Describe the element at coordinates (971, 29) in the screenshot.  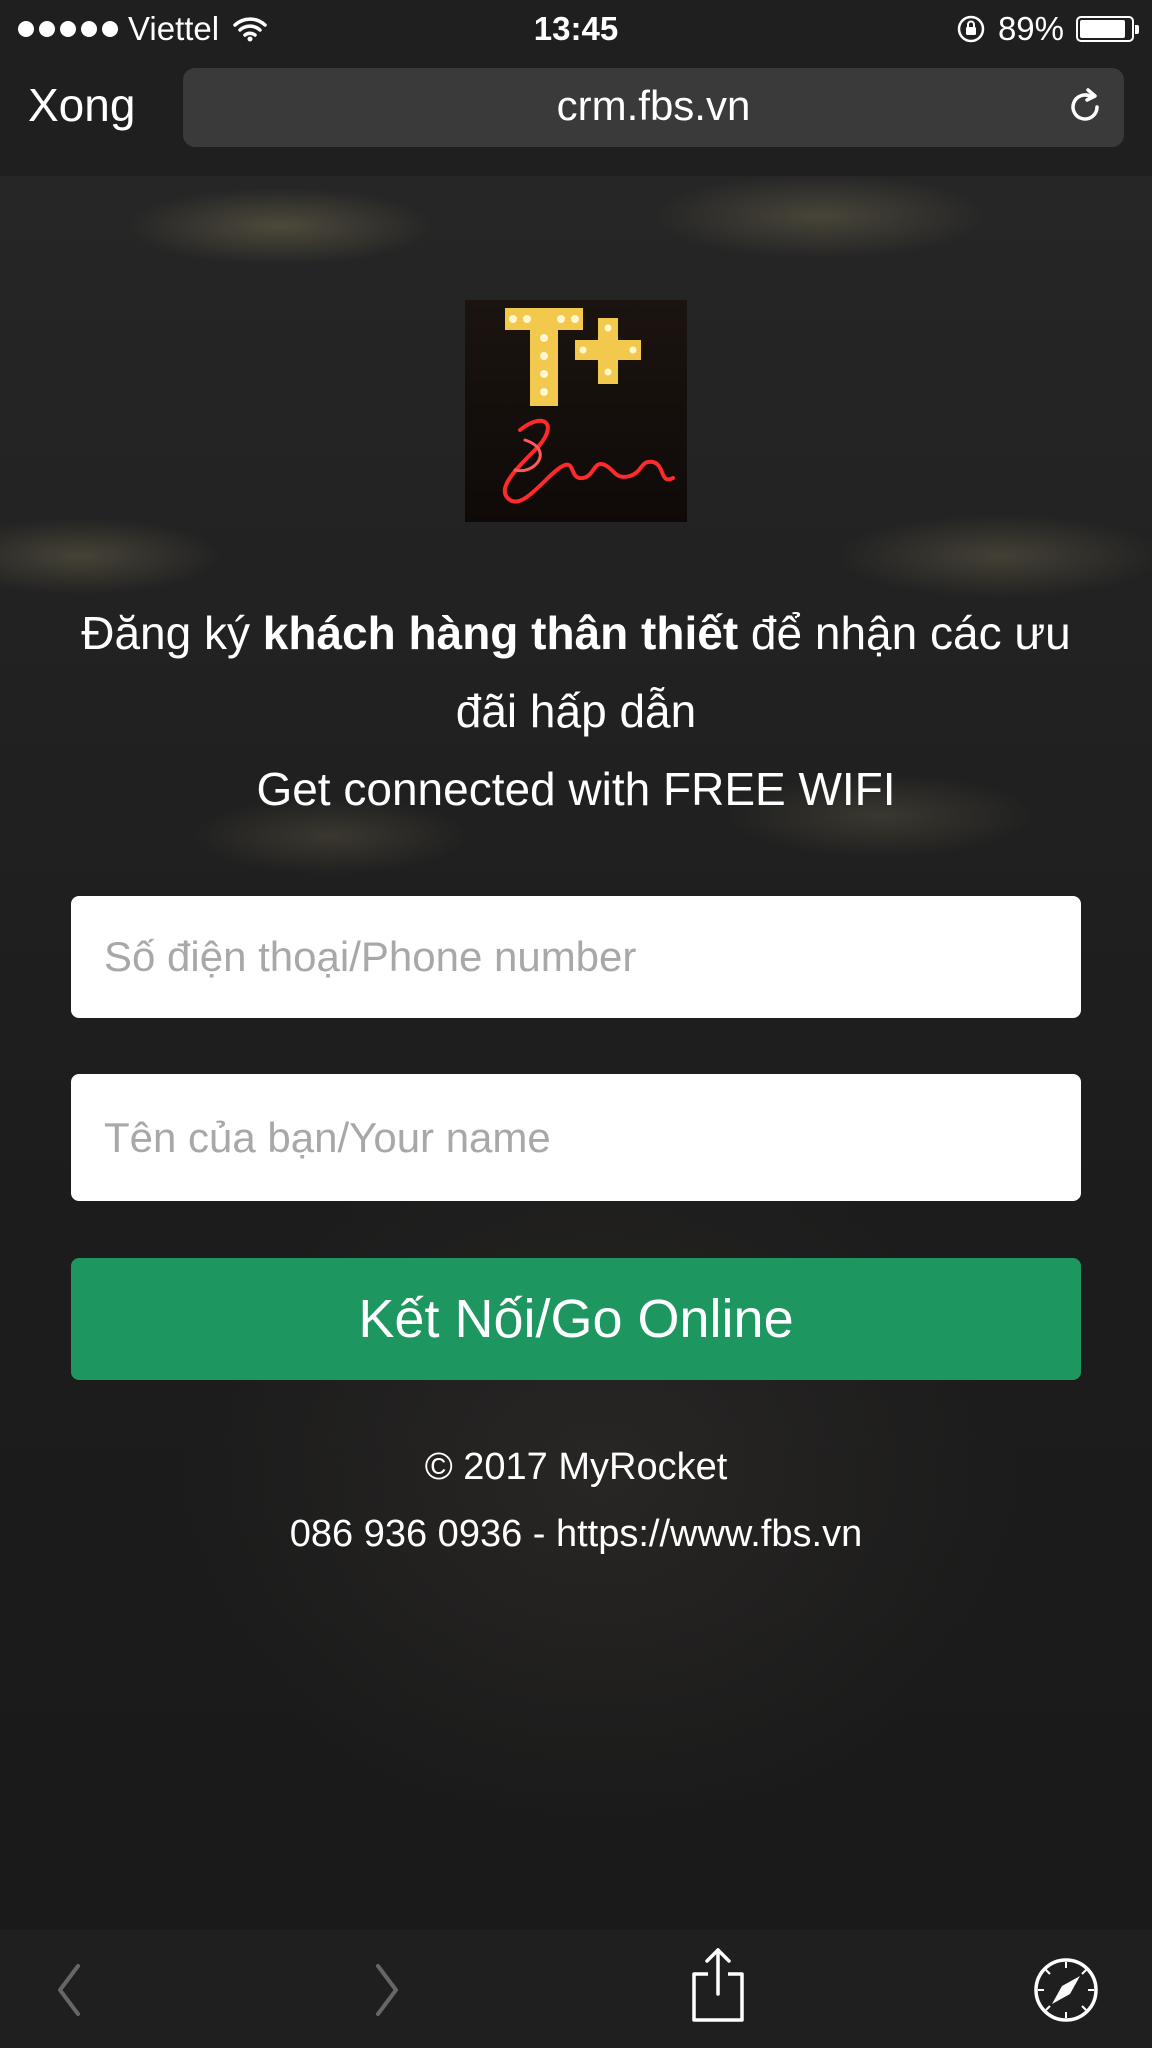
I see `orientation-lock-icon` at that location.